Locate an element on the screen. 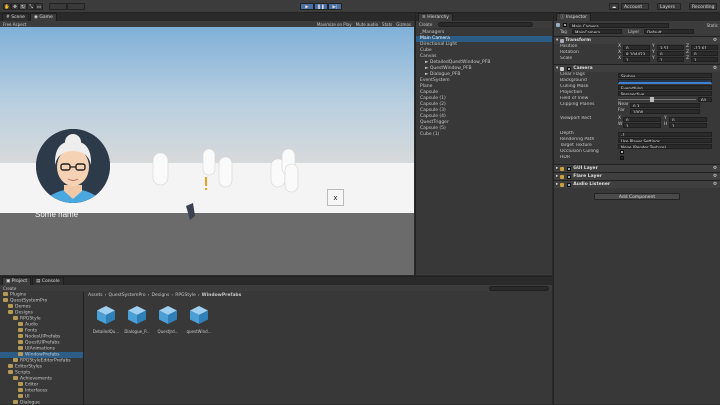 This screenshot has width=720, height=405. property-value-field: Skybox is located at coordinates (665, 75).